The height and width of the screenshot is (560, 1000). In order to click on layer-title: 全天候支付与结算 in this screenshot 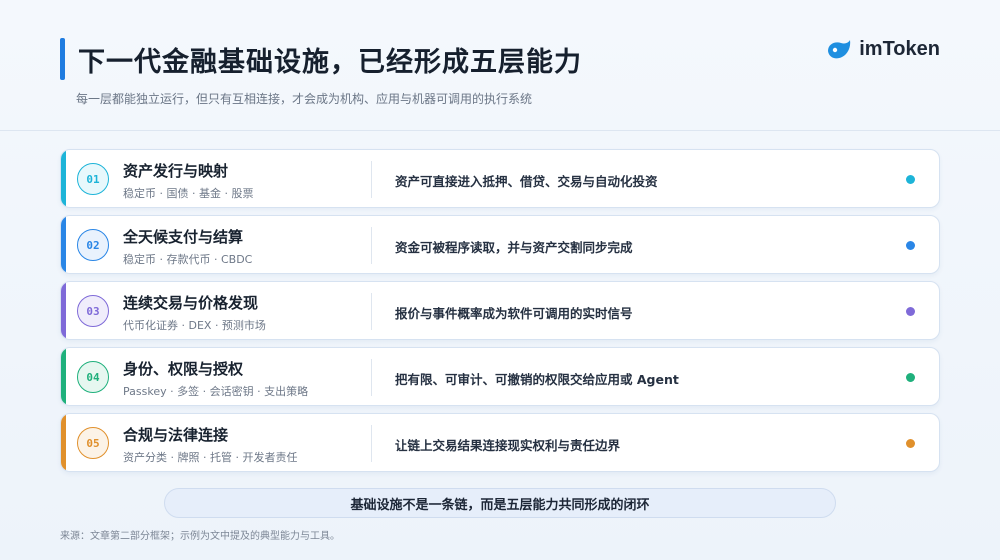, I will do `click(183, 237)`.